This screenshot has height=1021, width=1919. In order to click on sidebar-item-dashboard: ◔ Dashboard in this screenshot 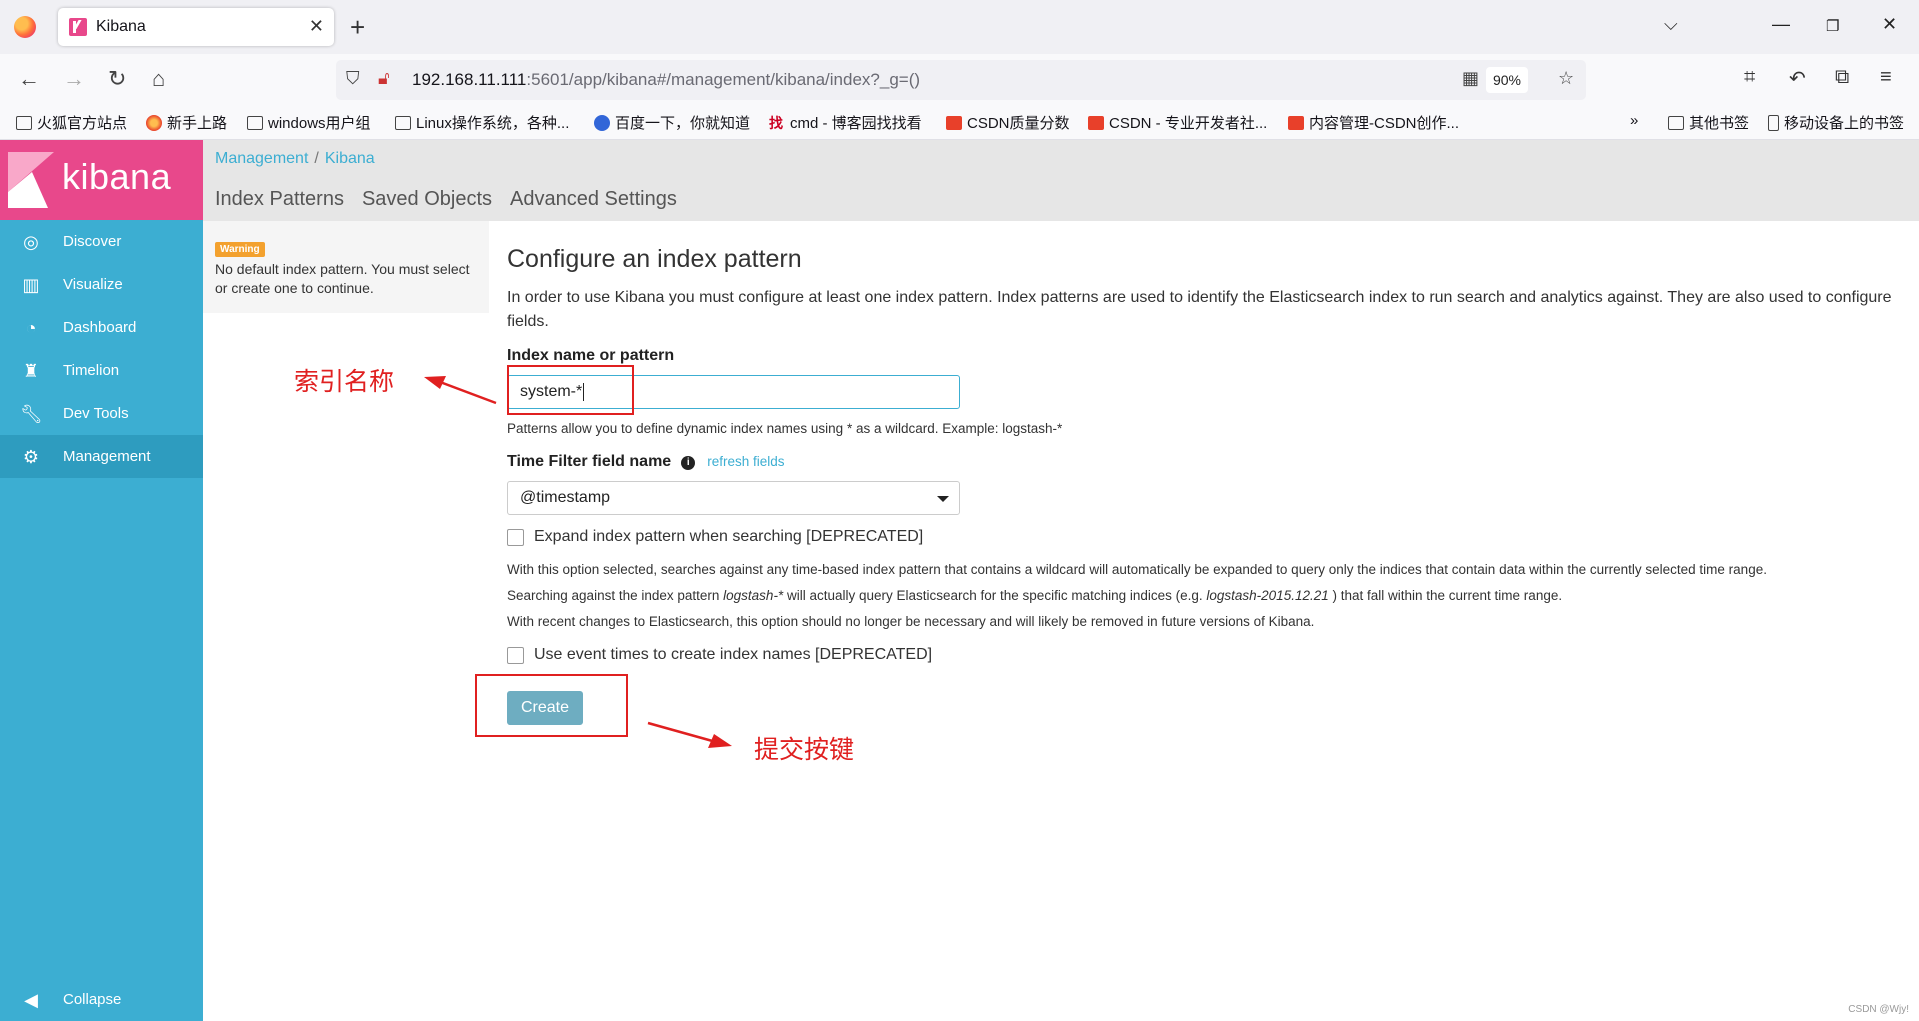, I will do `click(101, 327)`.